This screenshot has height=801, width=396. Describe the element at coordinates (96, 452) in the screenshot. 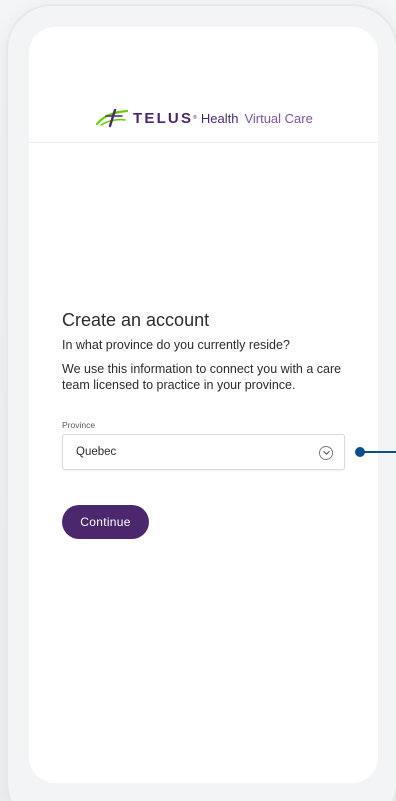

I see `province-selected-value: Quebec` at that location.